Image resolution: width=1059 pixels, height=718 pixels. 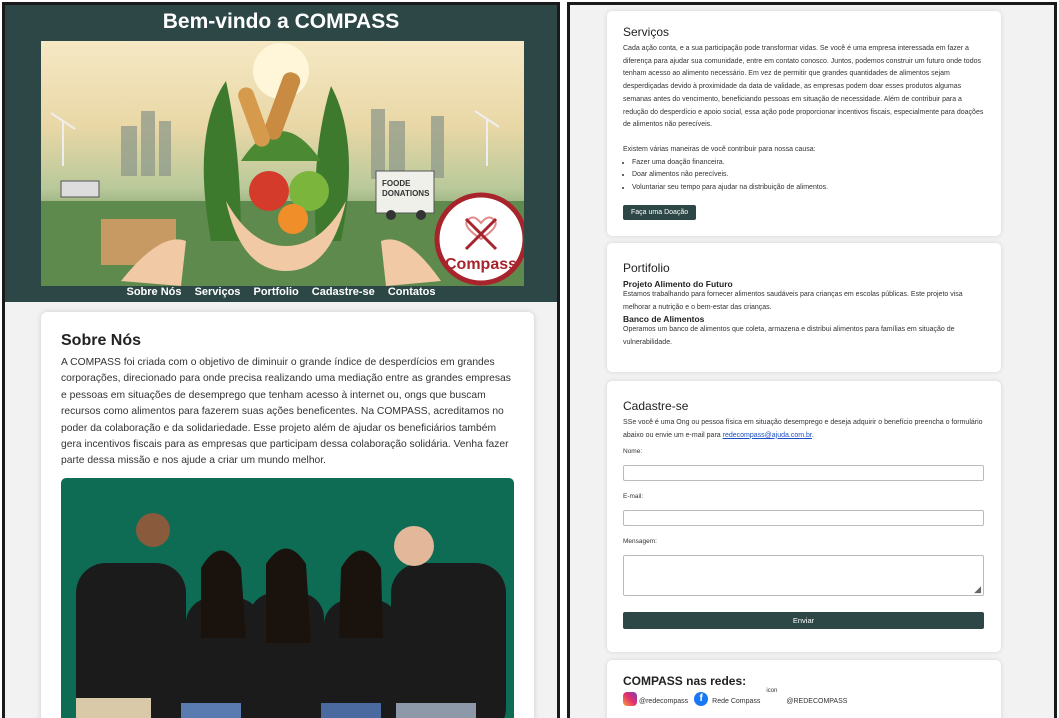 What do you see at coordinates (343, 292) in the screenshot?
I see `nav-cadastre-se: Cadastre-se` at bounding box center [343, 292].